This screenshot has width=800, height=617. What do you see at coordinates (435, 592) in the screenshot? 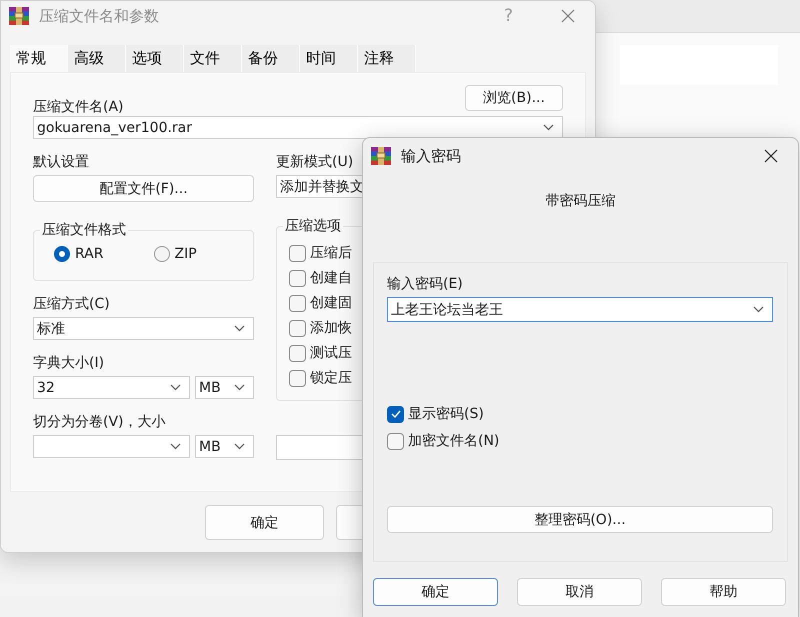
I see `dialog-button: 确定` at bounding box center [435, 592].